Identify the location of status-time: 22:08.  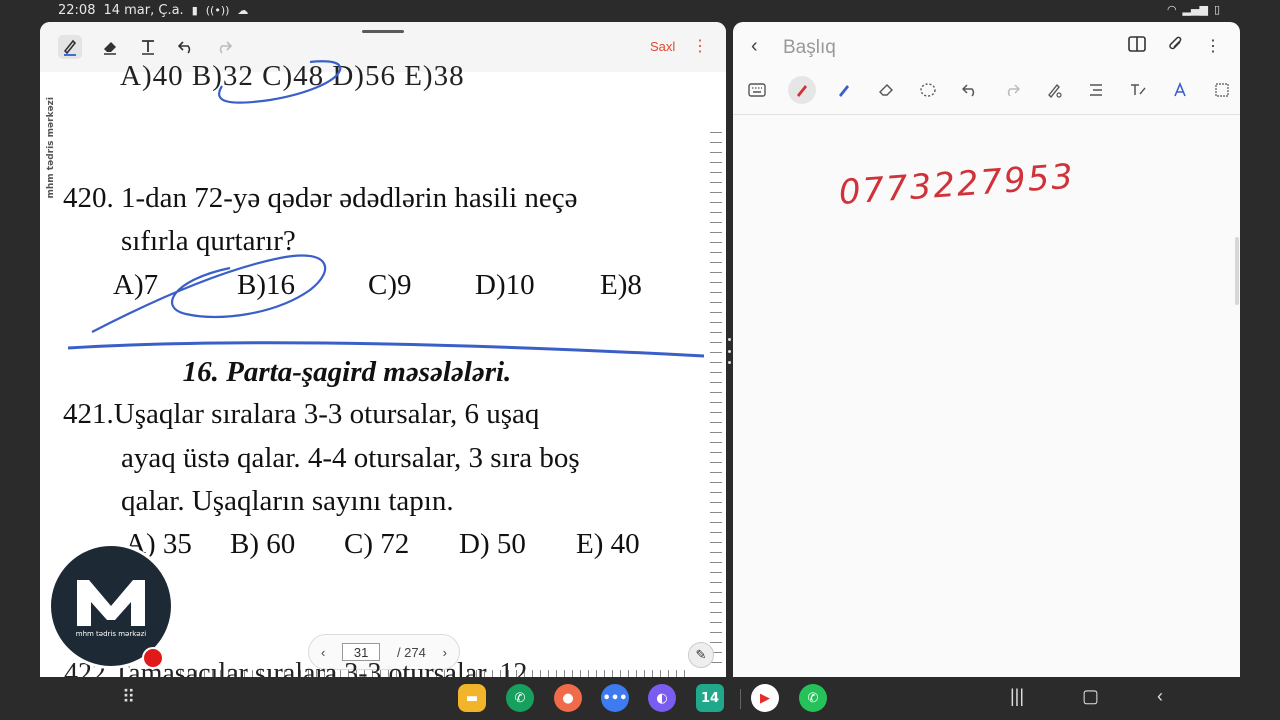
(77, 10).